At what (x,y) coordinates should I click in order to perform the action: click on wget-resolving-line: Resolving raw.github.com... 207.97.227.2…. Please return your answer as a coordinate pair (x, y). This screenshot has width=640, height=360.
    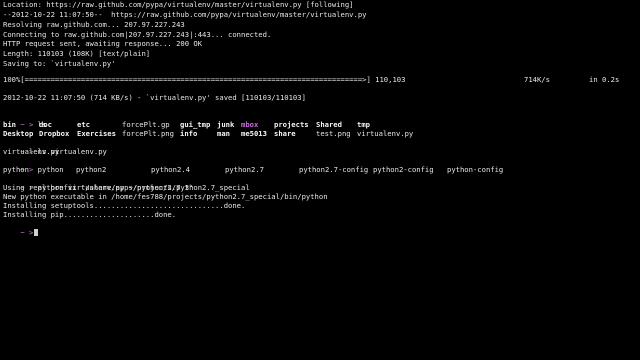
    Looking at the image, I should click on (94, 24).